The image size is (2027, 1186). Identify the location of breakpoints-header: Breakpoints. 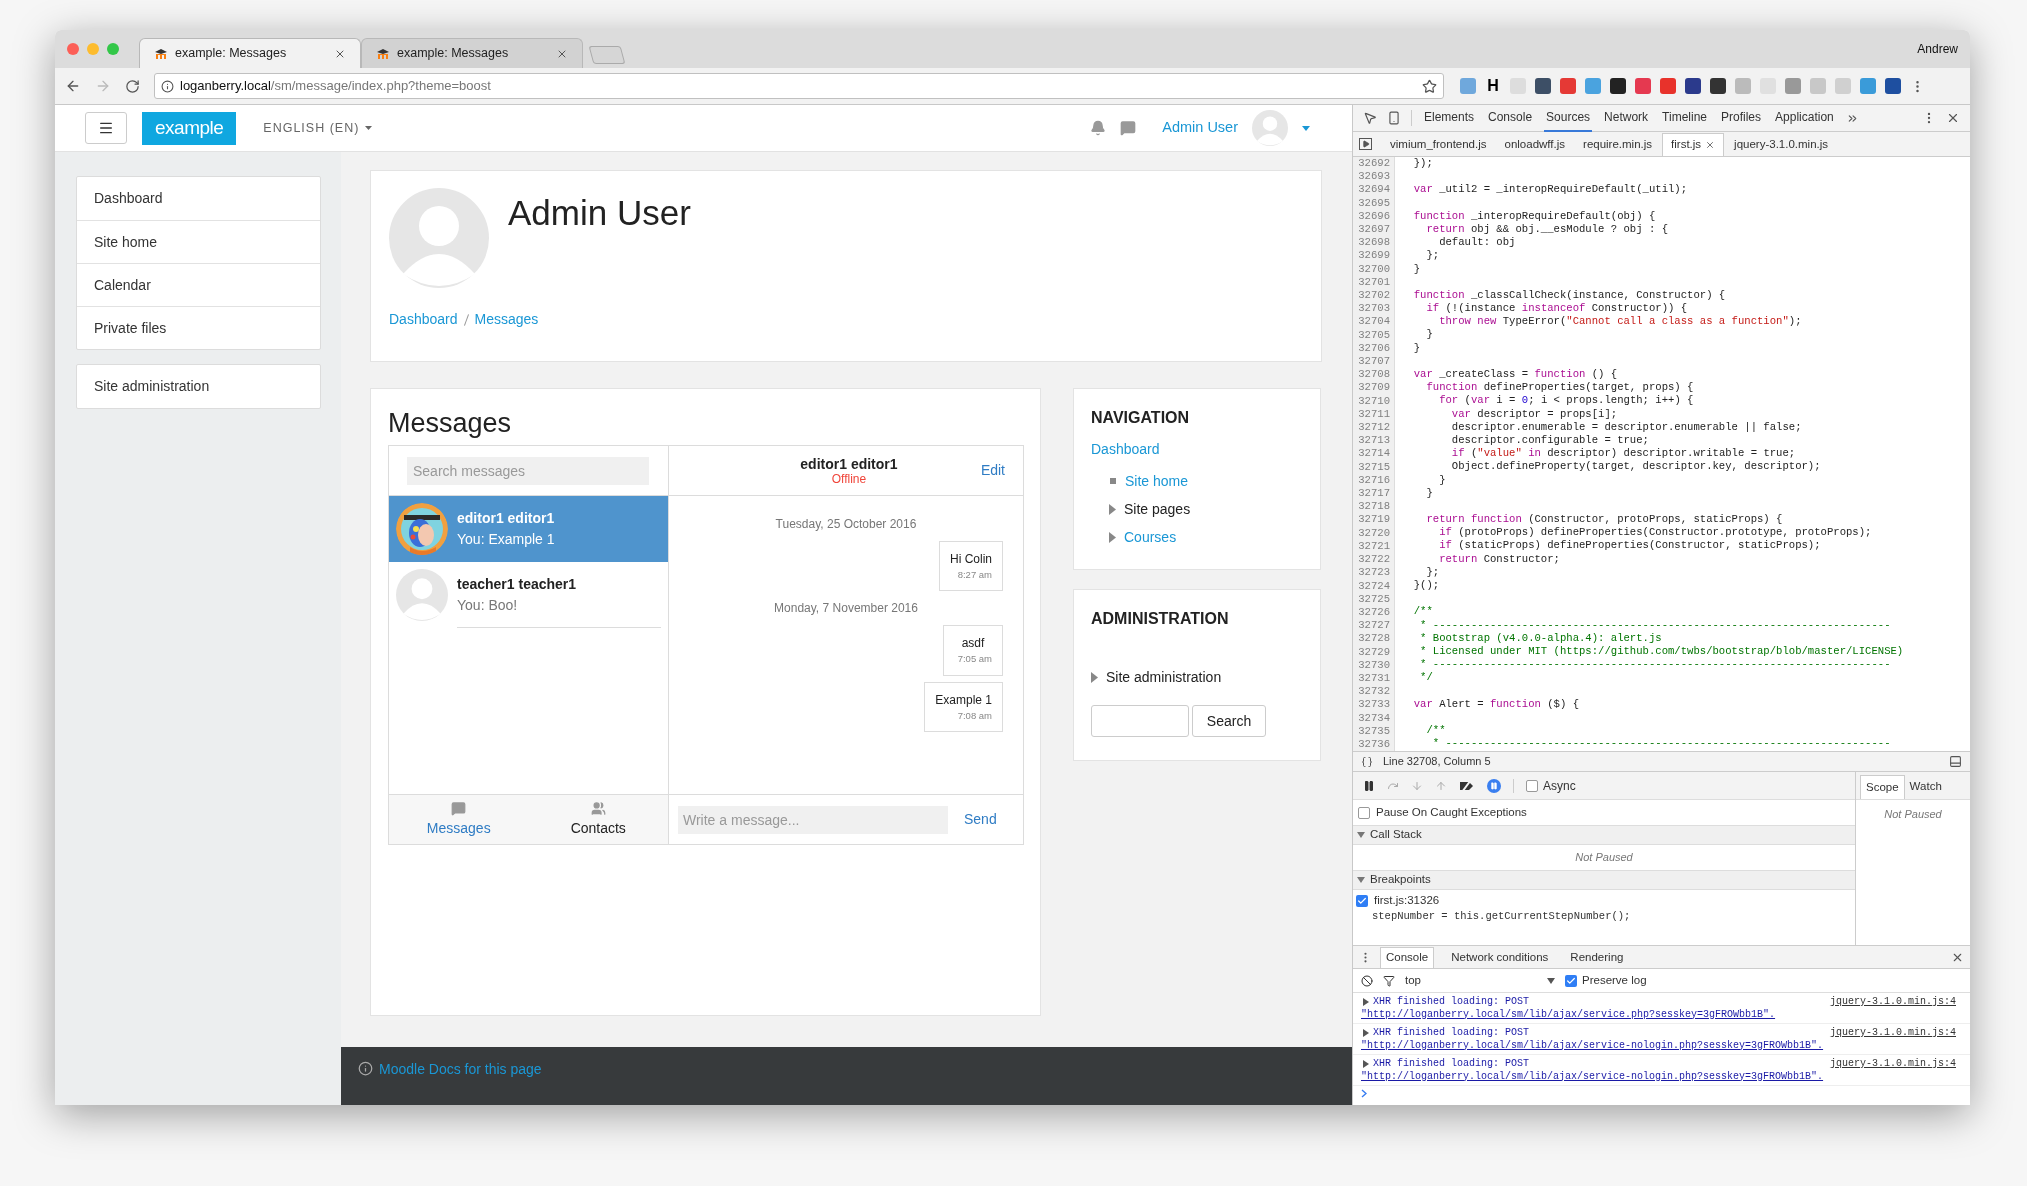
(1604, 880).